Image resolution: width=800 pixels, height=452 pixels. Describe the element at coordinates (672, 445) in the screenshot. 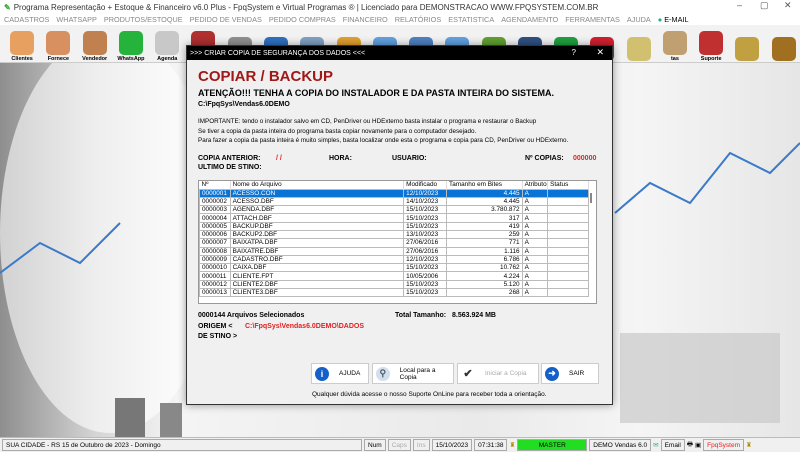

I see `status-email: Email` at that location.